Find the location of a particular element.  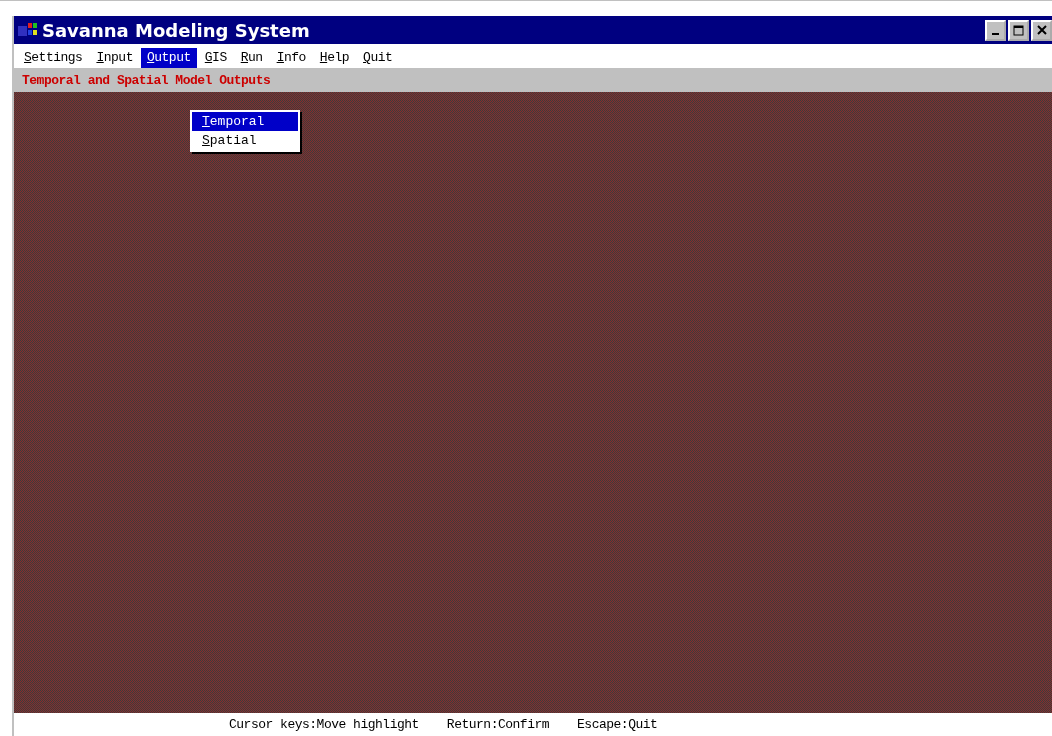

menu-item: Quit is located at coordinates (378, 58).